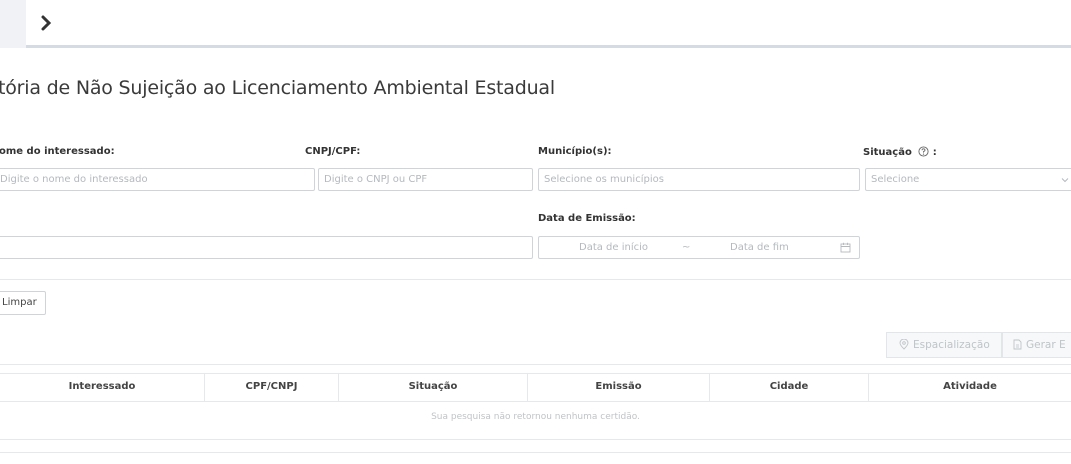  Describe the element at coordinates (157, 179) in the screenshot. I see `interessado-input: Digite o nome do interessado` at that location.